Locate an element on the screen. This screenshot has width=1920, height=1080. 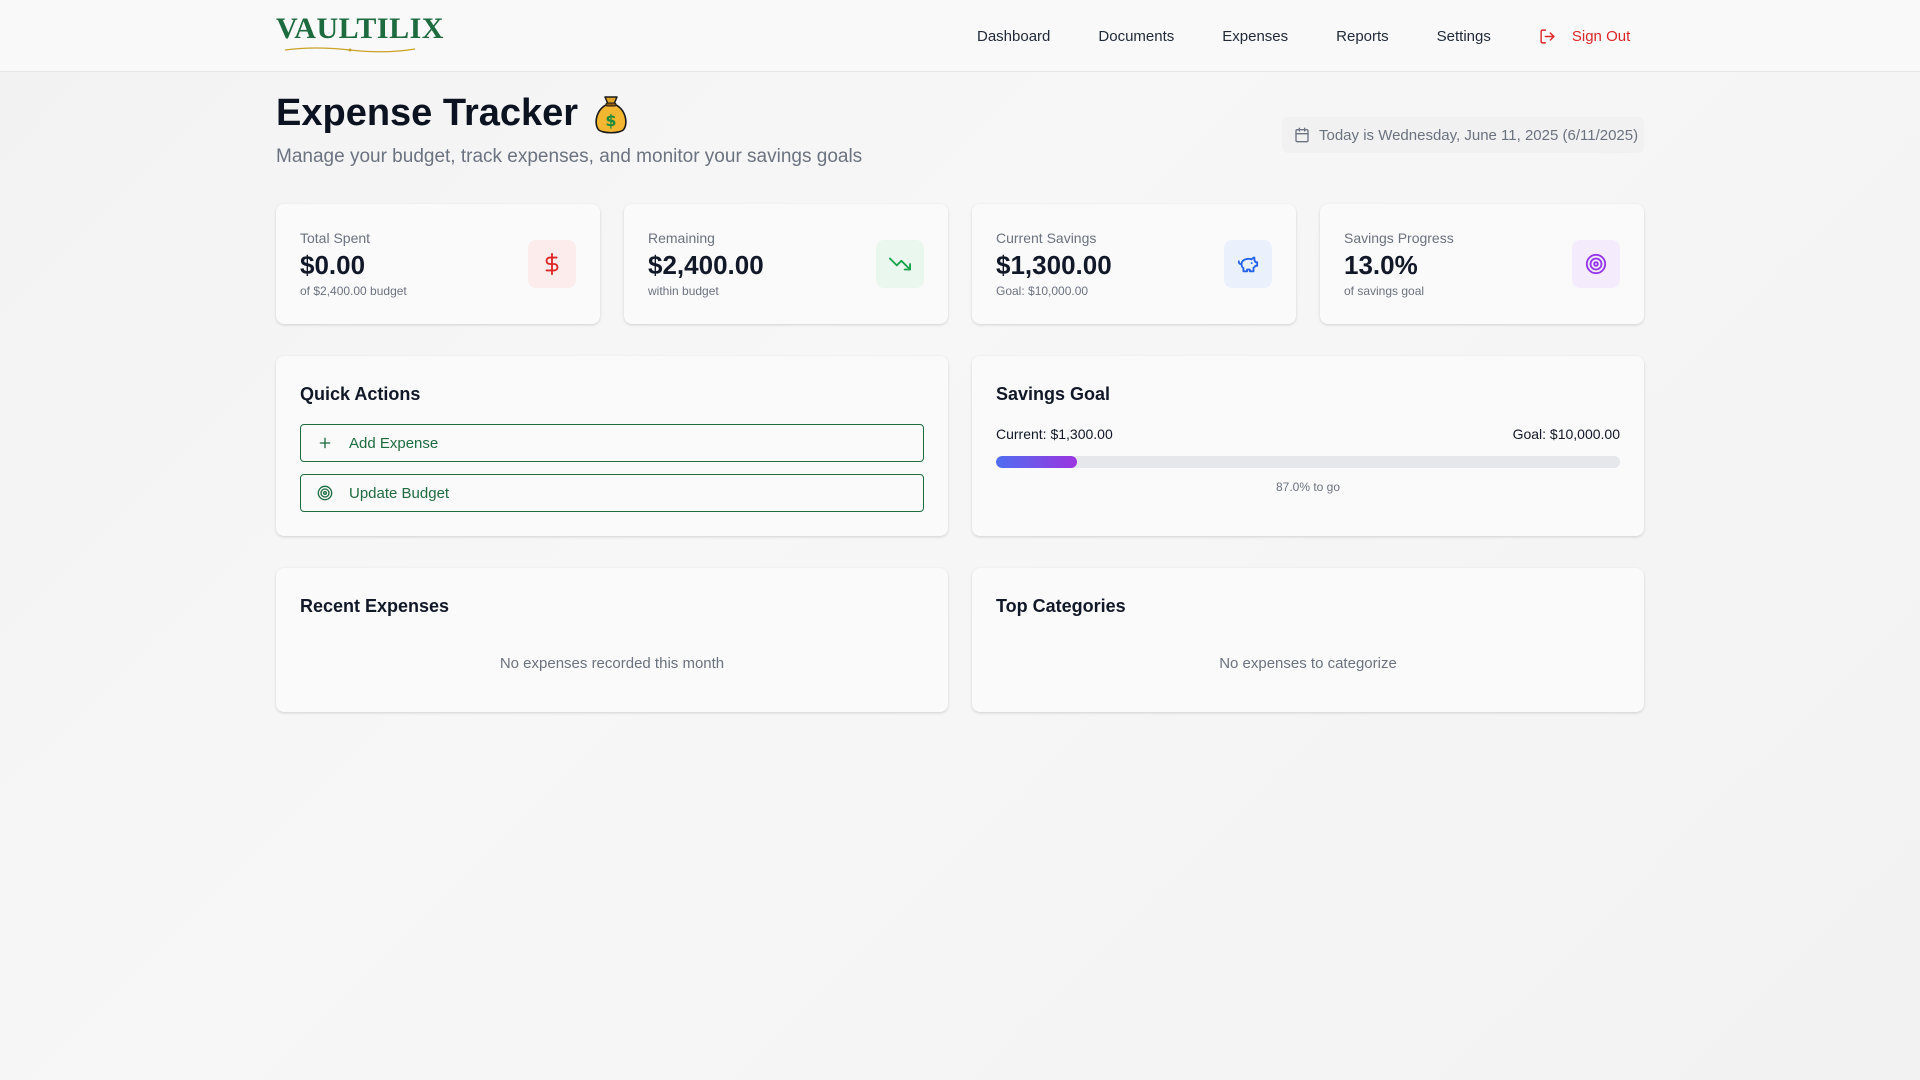
stat-value: $2,400.00 is located at coordinates (706, 265).